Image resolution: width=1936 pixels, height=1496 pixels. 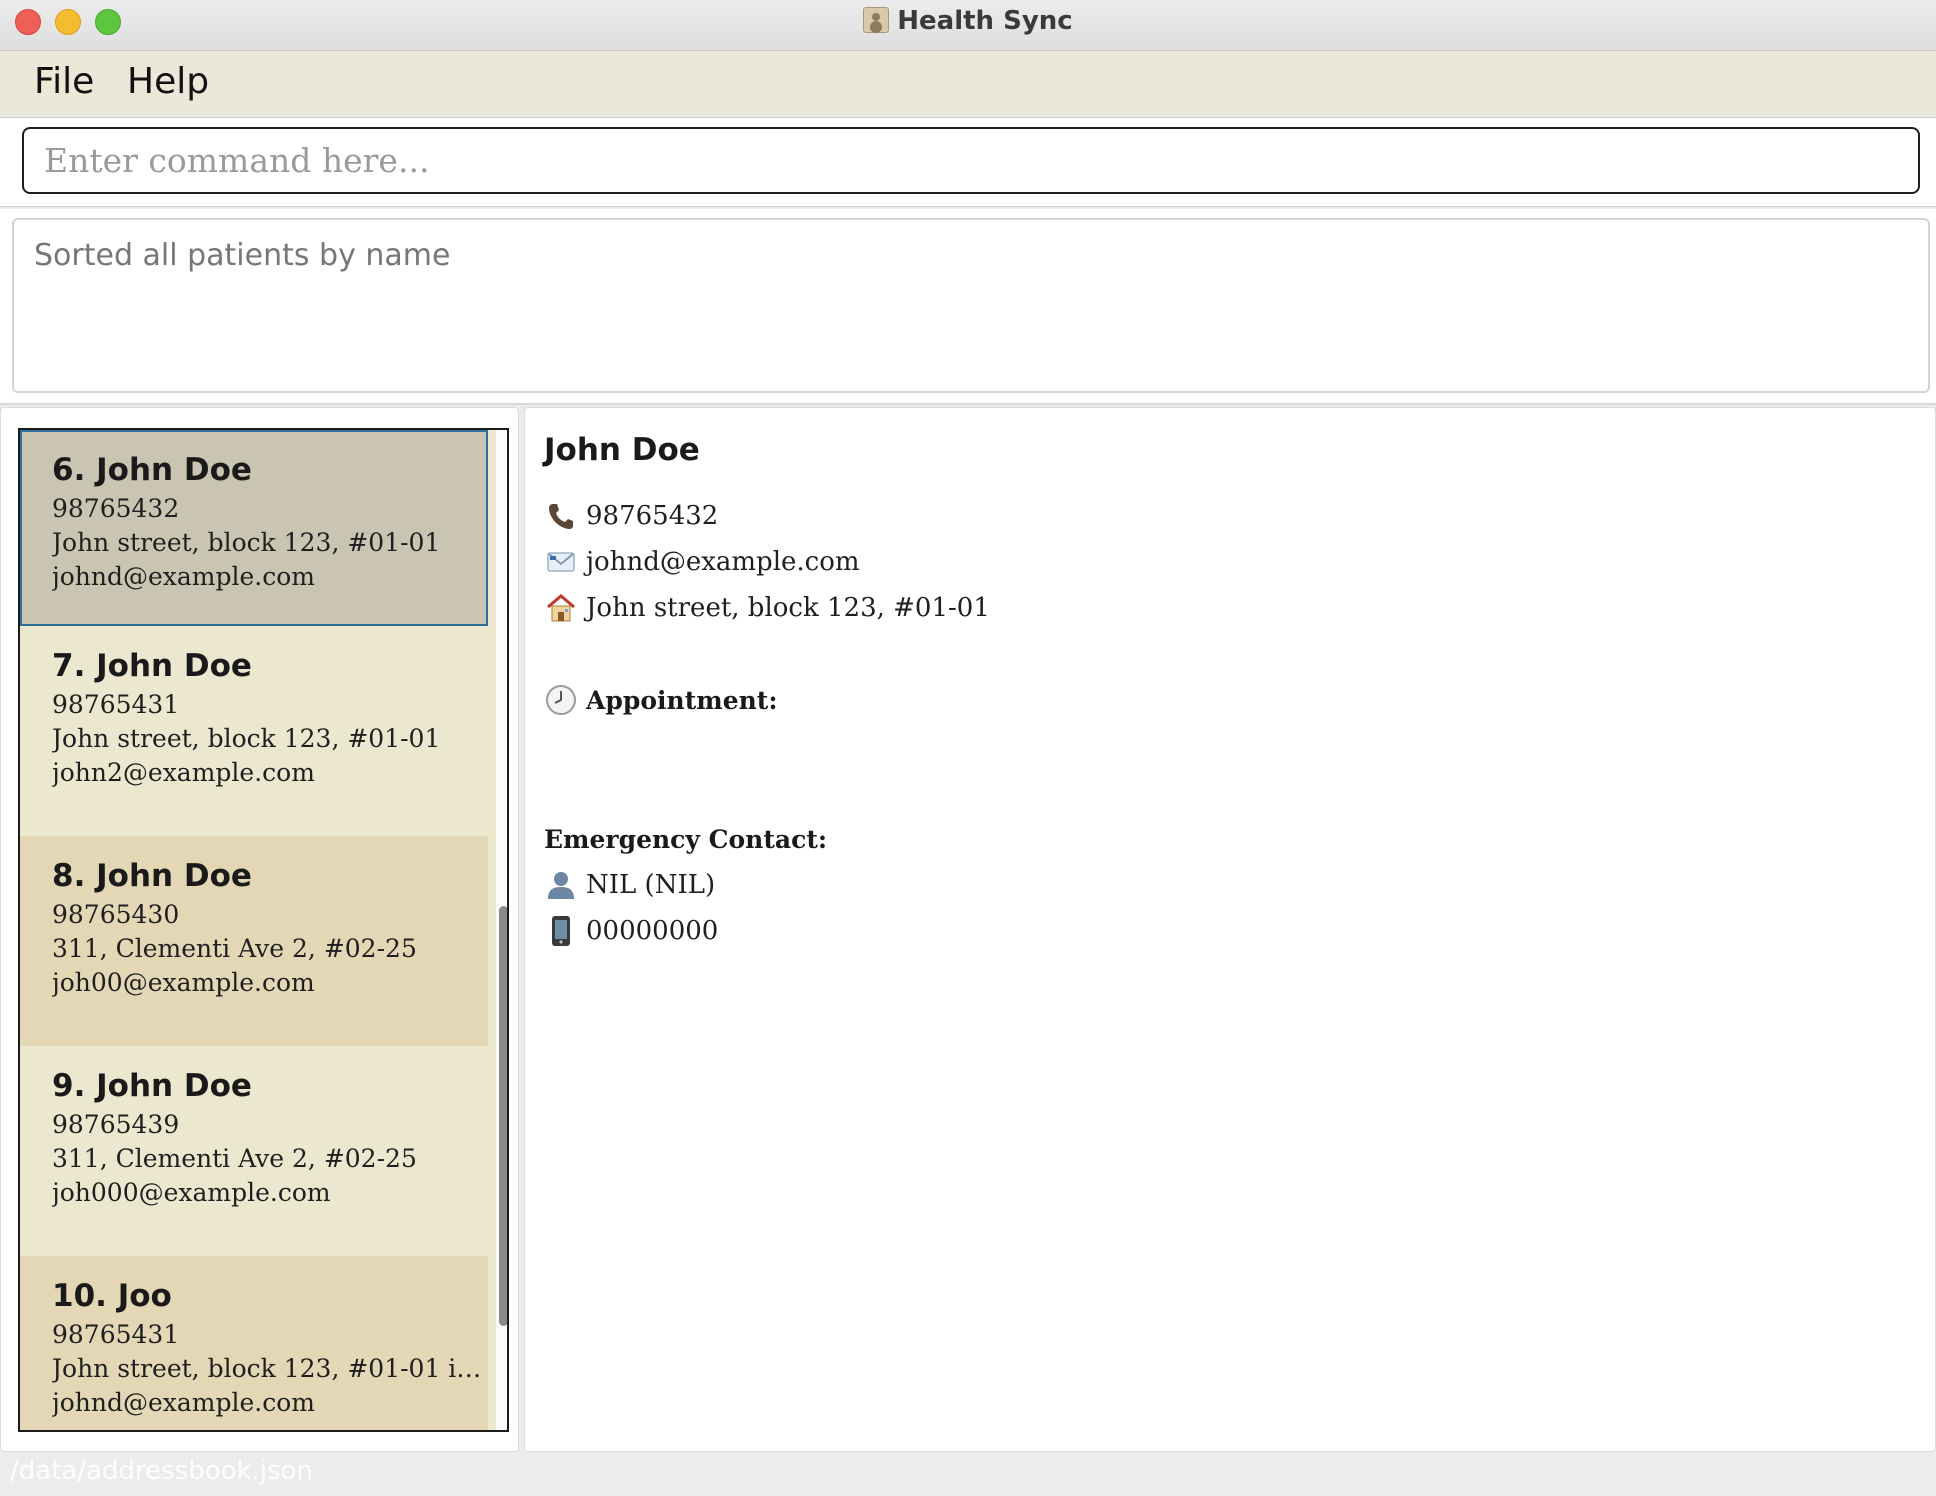 I want to click on result-display-panel: Sorted all patients by name, so click(x=968, y=307).